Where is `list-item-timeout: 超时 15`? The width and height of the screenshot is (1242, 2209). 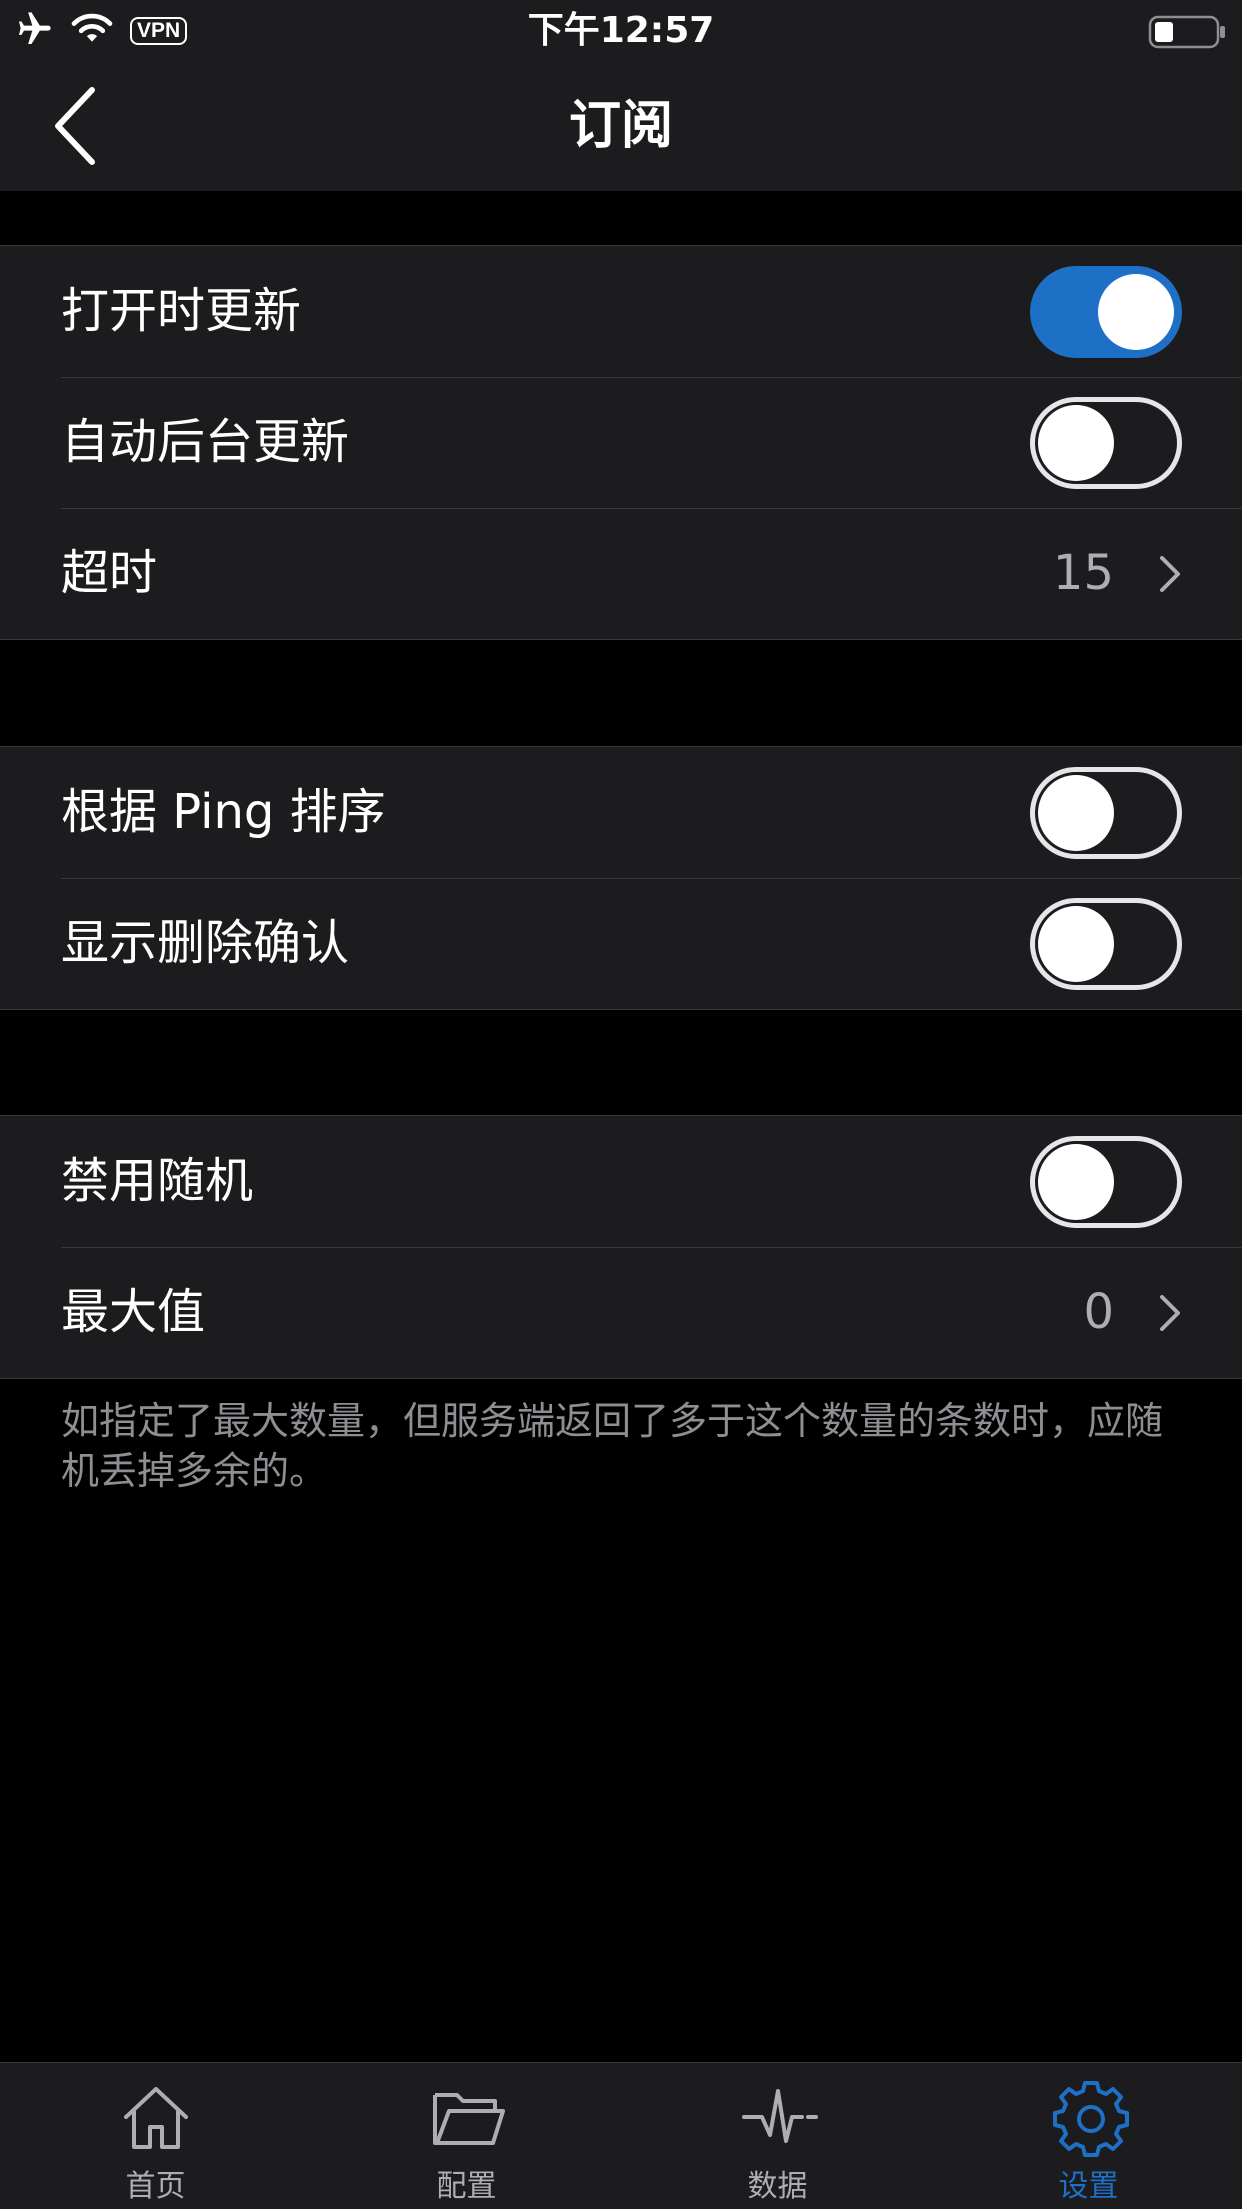 list-item-timeout: 超时 15 is located at coordinates (621, 573).